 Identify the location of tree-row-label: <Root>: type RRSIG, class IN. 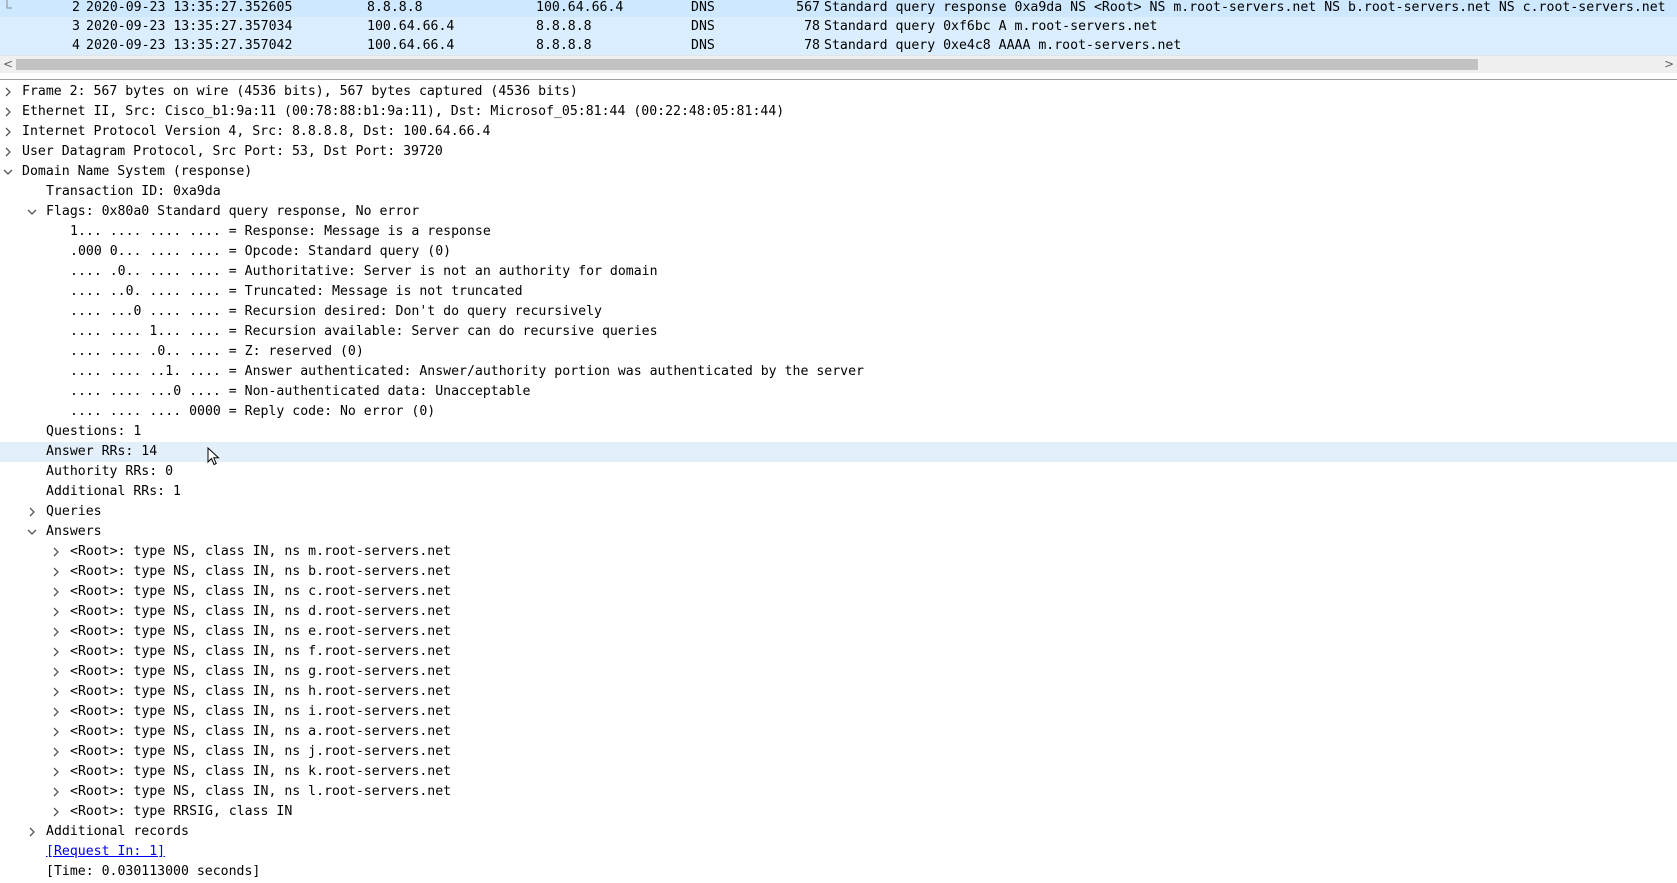
(181, 811).